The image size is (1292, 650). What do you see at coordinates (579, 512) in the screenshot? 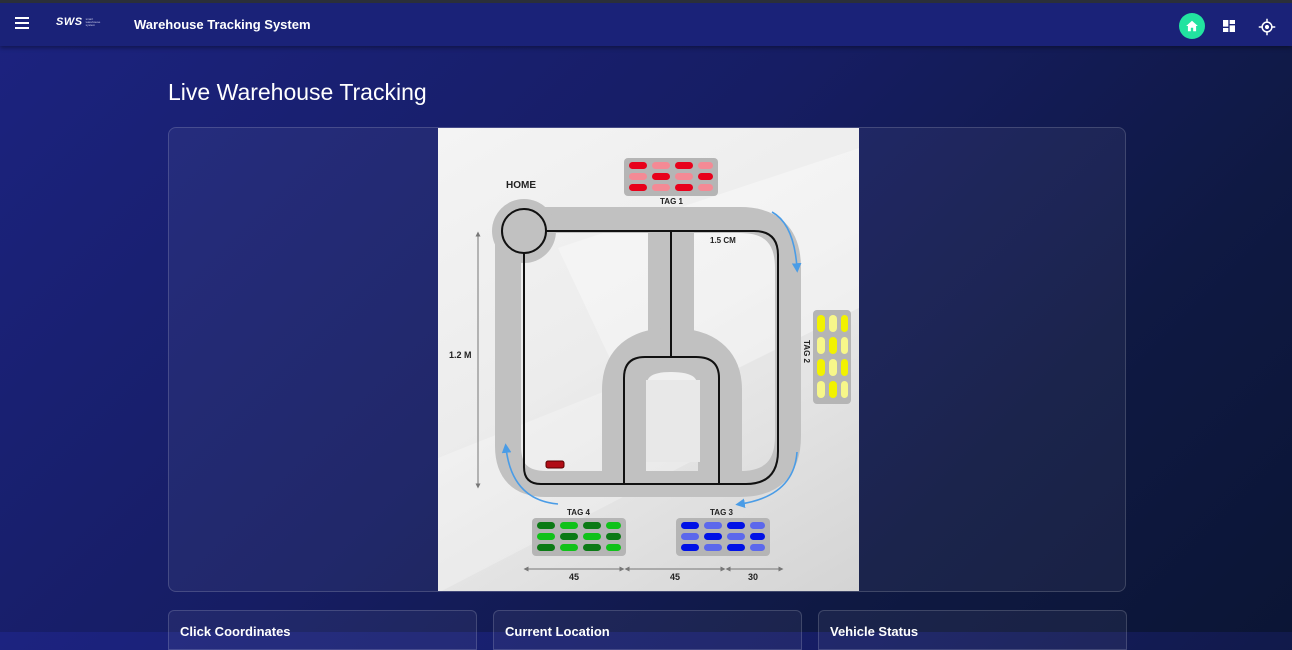
I see `tag4-label: TAG 4` at bounding box center [579, 512].